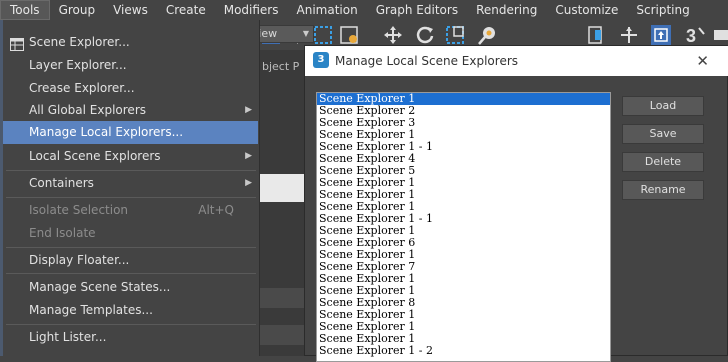 The width and height of the screenshot is (728, 362). What do you see at coordinates (323, 35) in the screenshot?
I see `rectangle-selection-icon` at bounding box center [323, 35].